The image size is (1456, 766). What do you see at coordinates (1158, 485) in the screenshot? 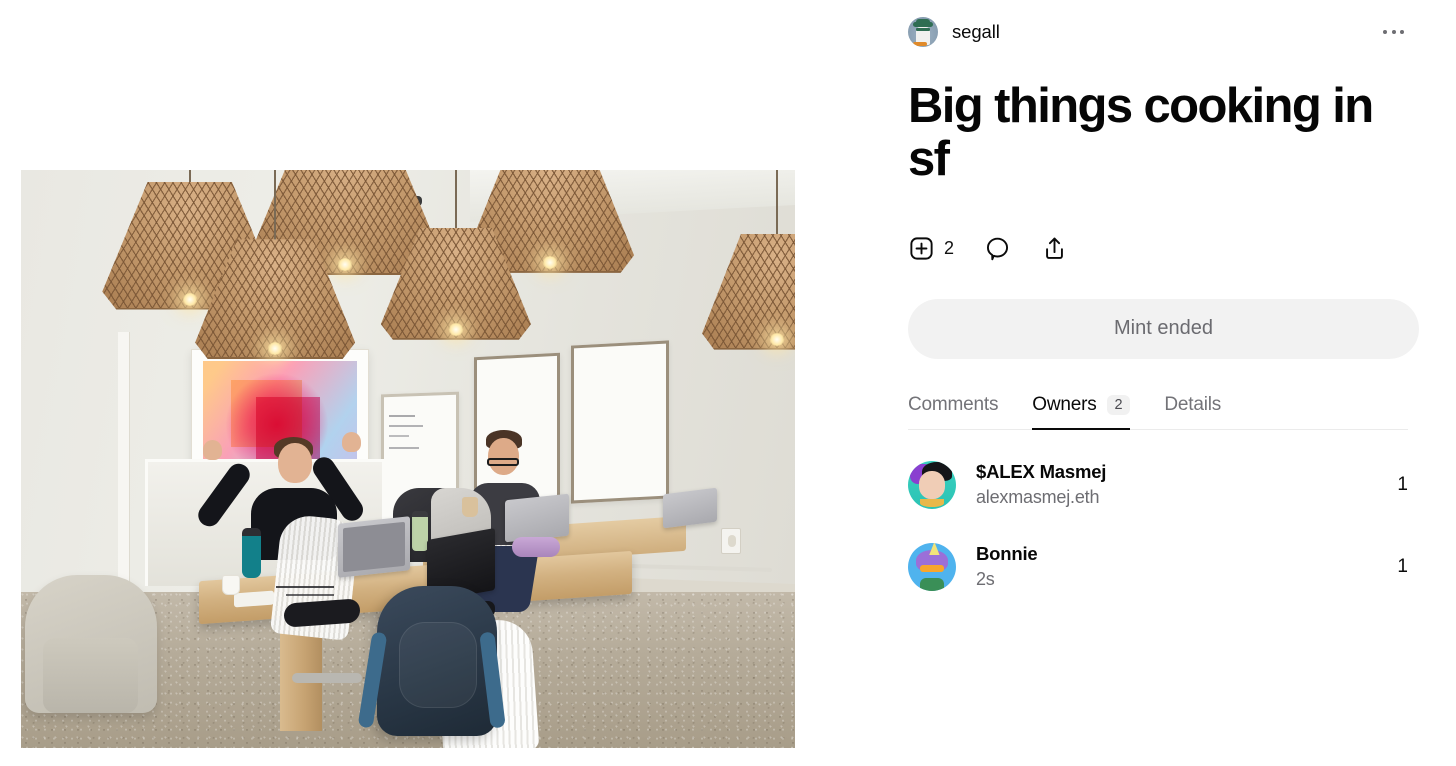
I see `owner-row: $ALEX Masmej alexmasmej.eth 1` at bounding box center [1158, 485].